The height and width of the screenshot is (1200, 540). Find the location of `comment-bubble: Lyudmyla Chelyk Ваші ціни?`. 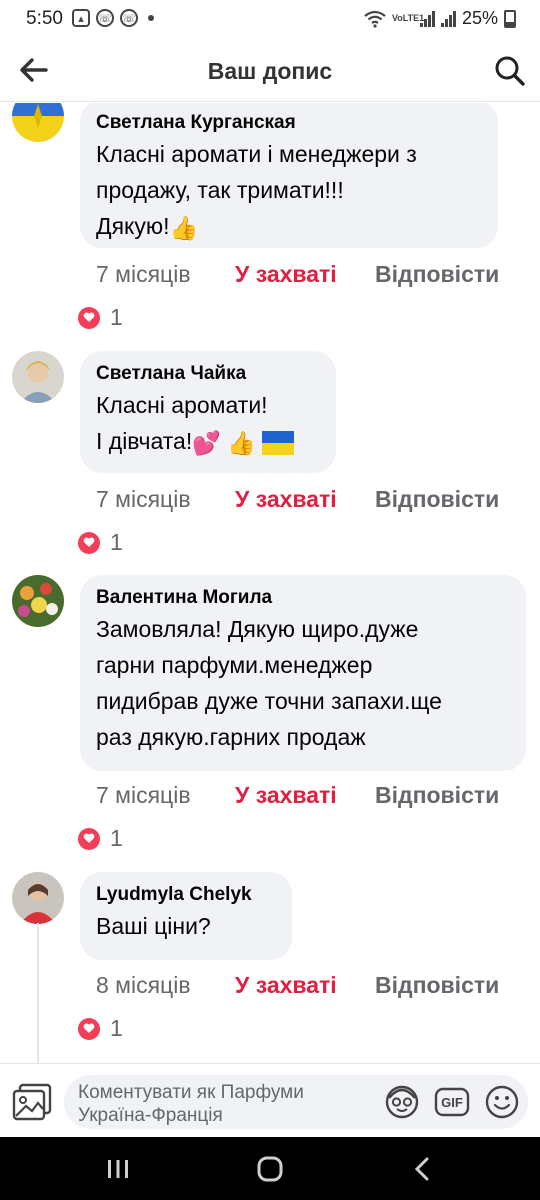

comment-bubble: Lyudmyla Chelyk Ваші ціни? is located at coordinates (186, 916).